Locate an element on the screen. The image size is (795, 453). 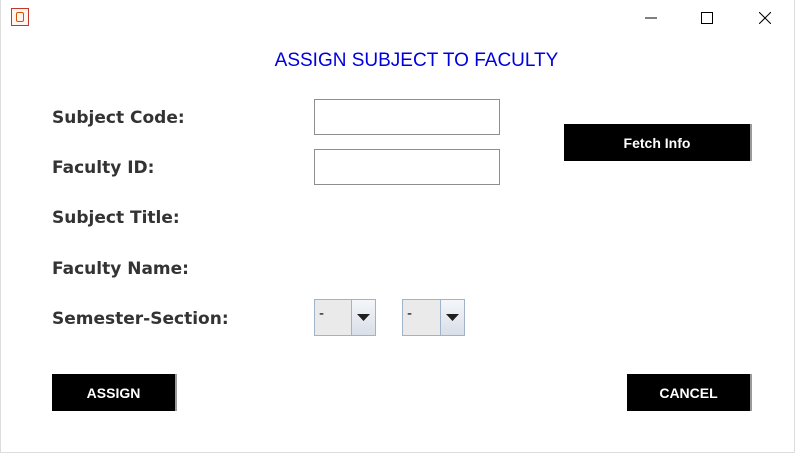
subject-code-input is located at coordinates (407, 117).